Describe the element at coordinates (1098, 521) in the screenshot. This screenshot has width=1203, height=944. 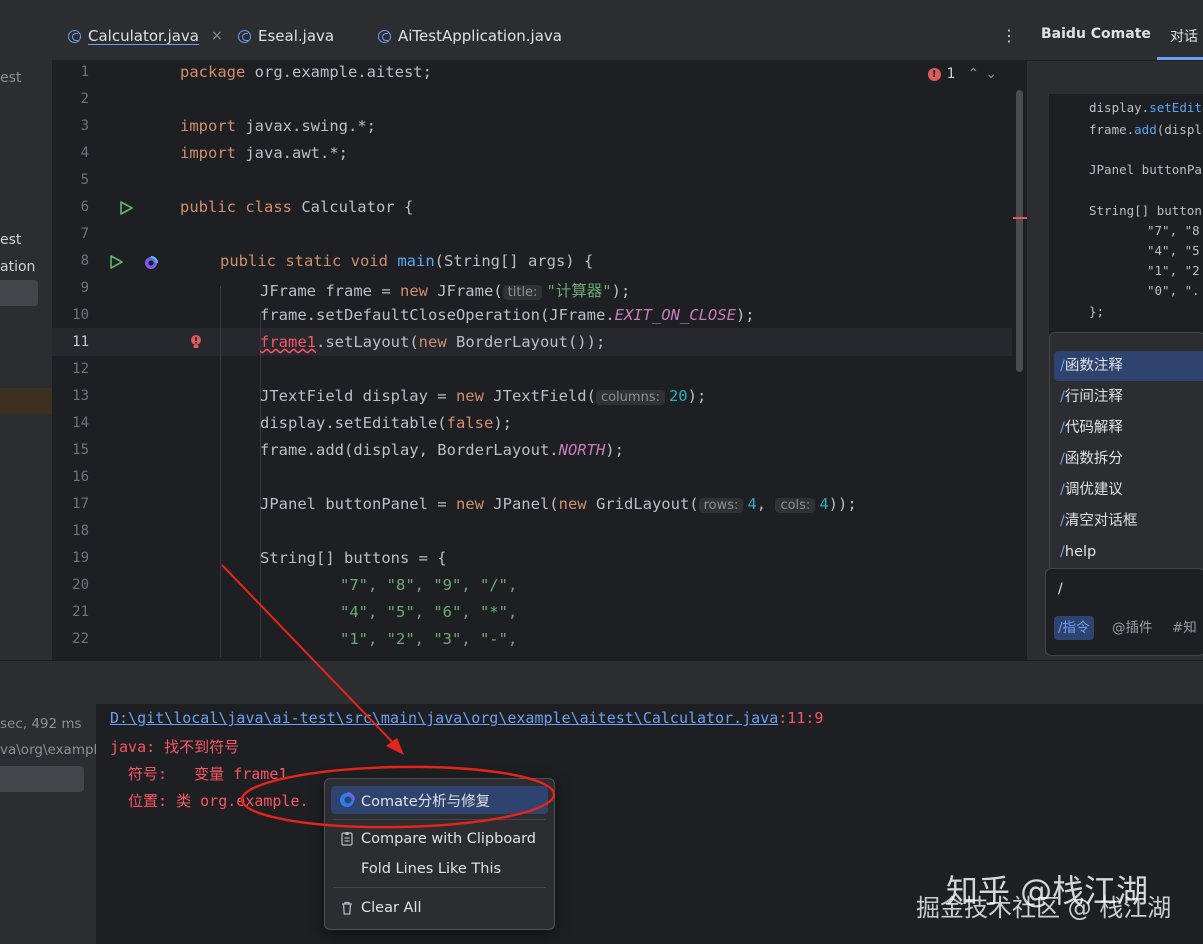
I see `command-item: /清空对话框` at that location.